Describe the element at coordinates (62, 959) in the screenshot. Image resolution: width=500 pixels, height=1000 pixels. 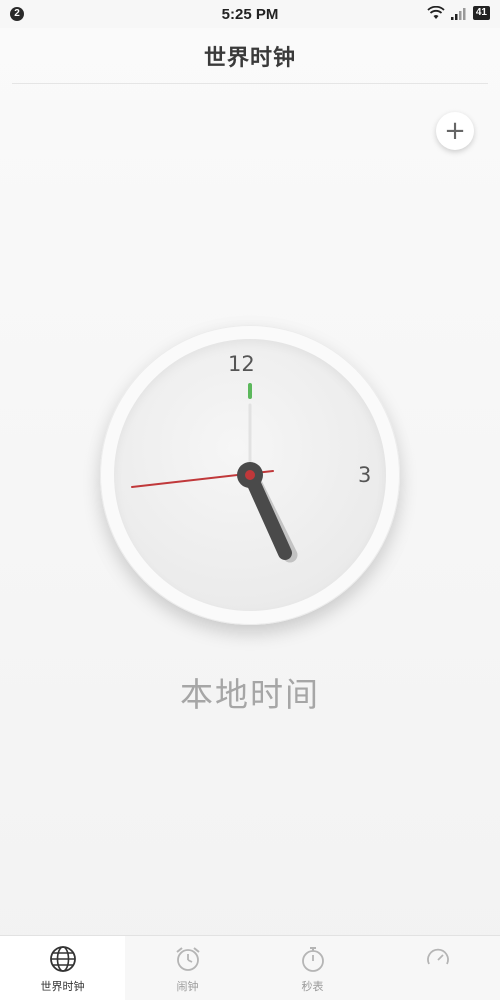
I see `globe-icon` at that location.